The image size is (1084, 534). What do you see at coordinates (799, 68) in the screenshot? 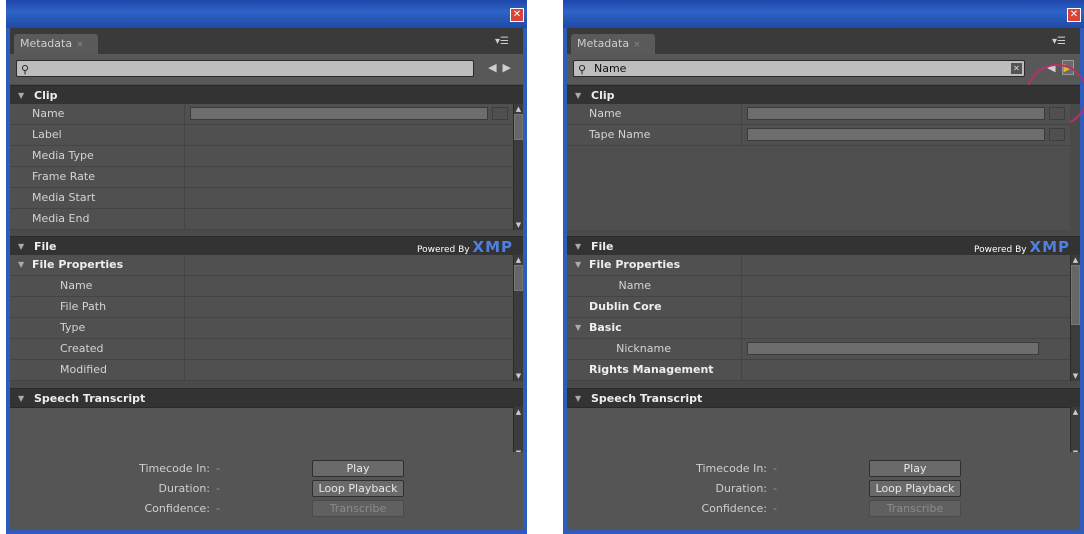
I see `search-input: ⚲ Name ✕` at bounding box center [799, 68].